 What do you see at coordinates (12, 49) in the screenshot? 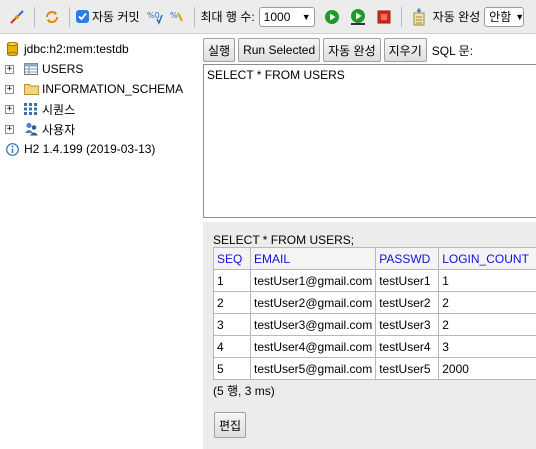
I see `database-icon` at bounding box center [12, 49].